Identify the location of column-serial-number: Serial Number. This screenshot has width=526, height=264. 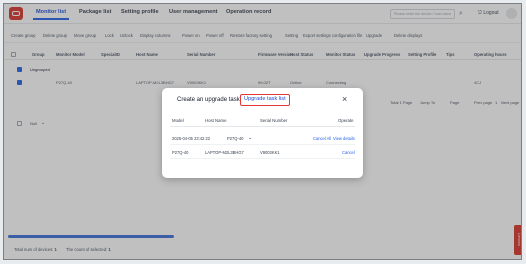
(274, 120).